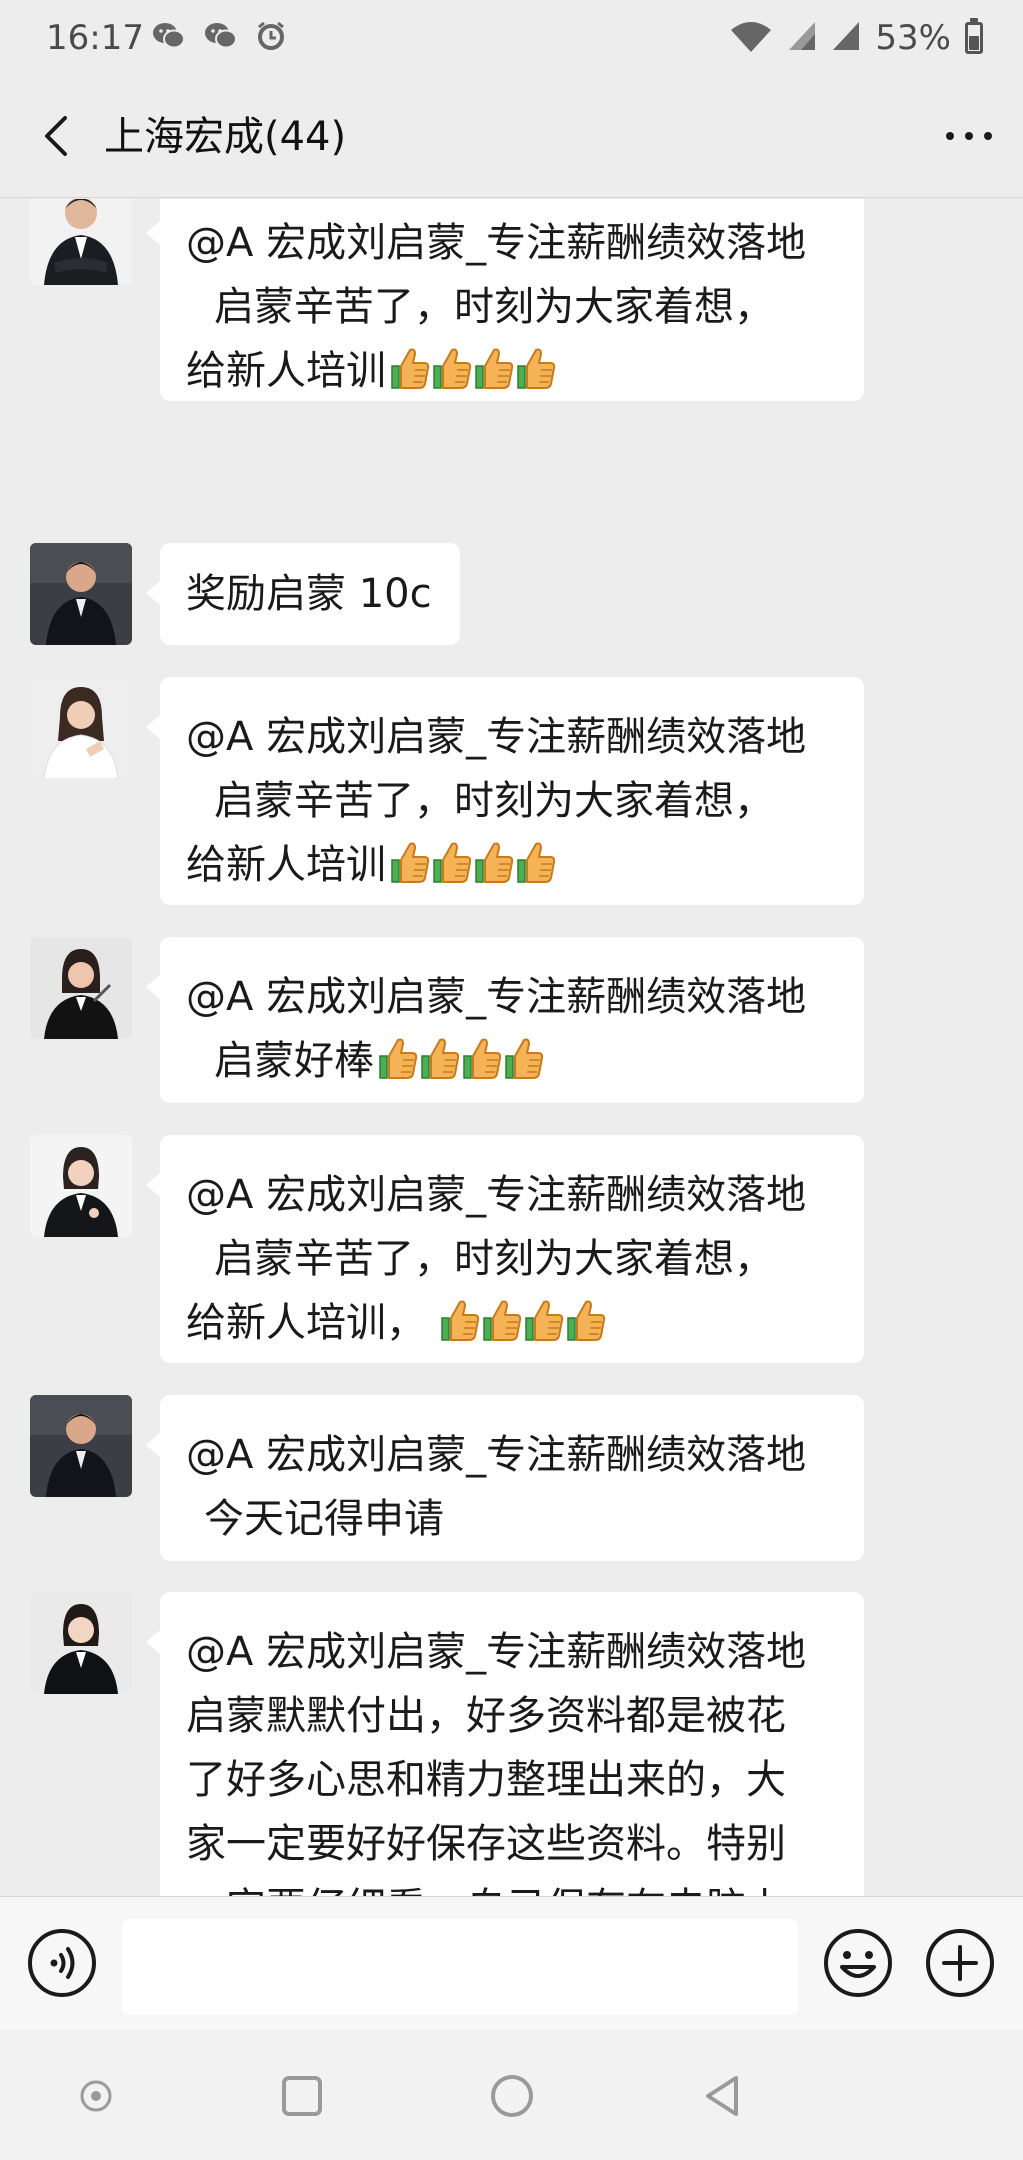 This screenshot has width=1023, height=2160. I want to click on message-line-text: 给新人培训，, so click(306, 1323).